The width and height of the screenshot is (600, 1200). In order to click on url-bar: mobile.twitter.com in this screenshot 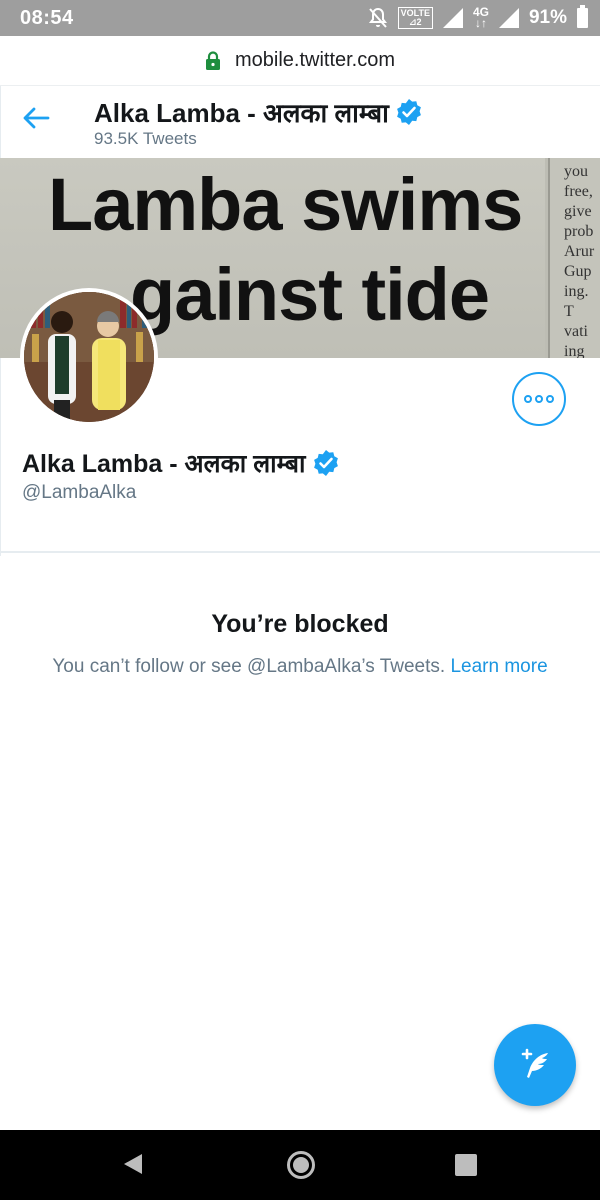, I will do `click(300, 61)`.